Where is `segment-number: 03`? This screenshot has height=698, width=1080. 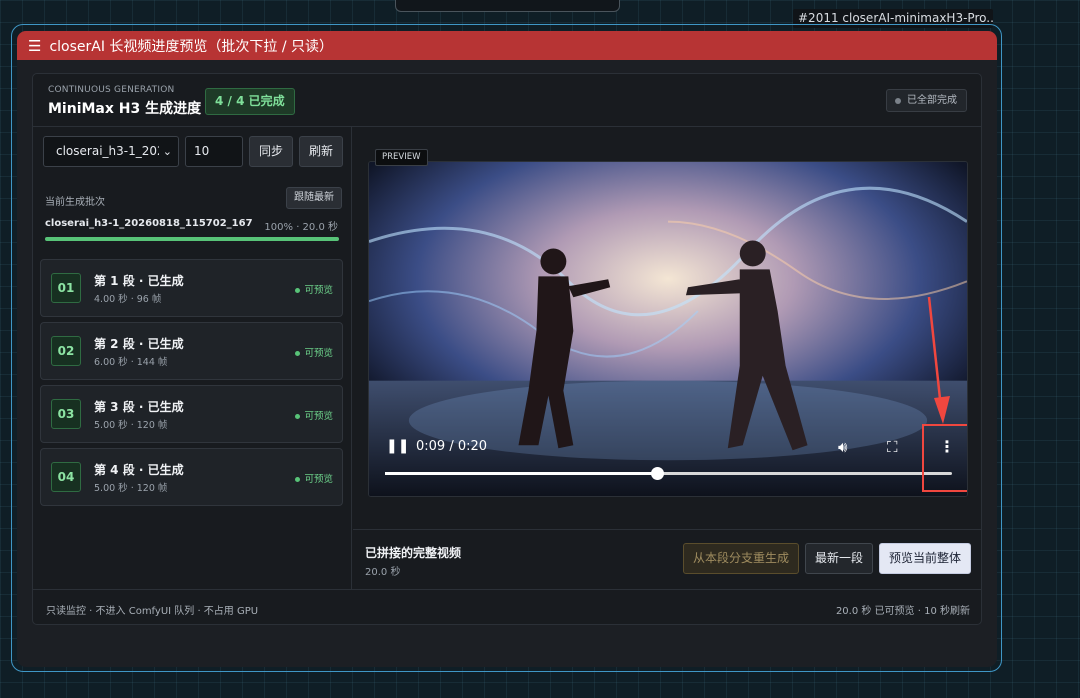
segment-number: 03 is located at coordinates (66, 414).